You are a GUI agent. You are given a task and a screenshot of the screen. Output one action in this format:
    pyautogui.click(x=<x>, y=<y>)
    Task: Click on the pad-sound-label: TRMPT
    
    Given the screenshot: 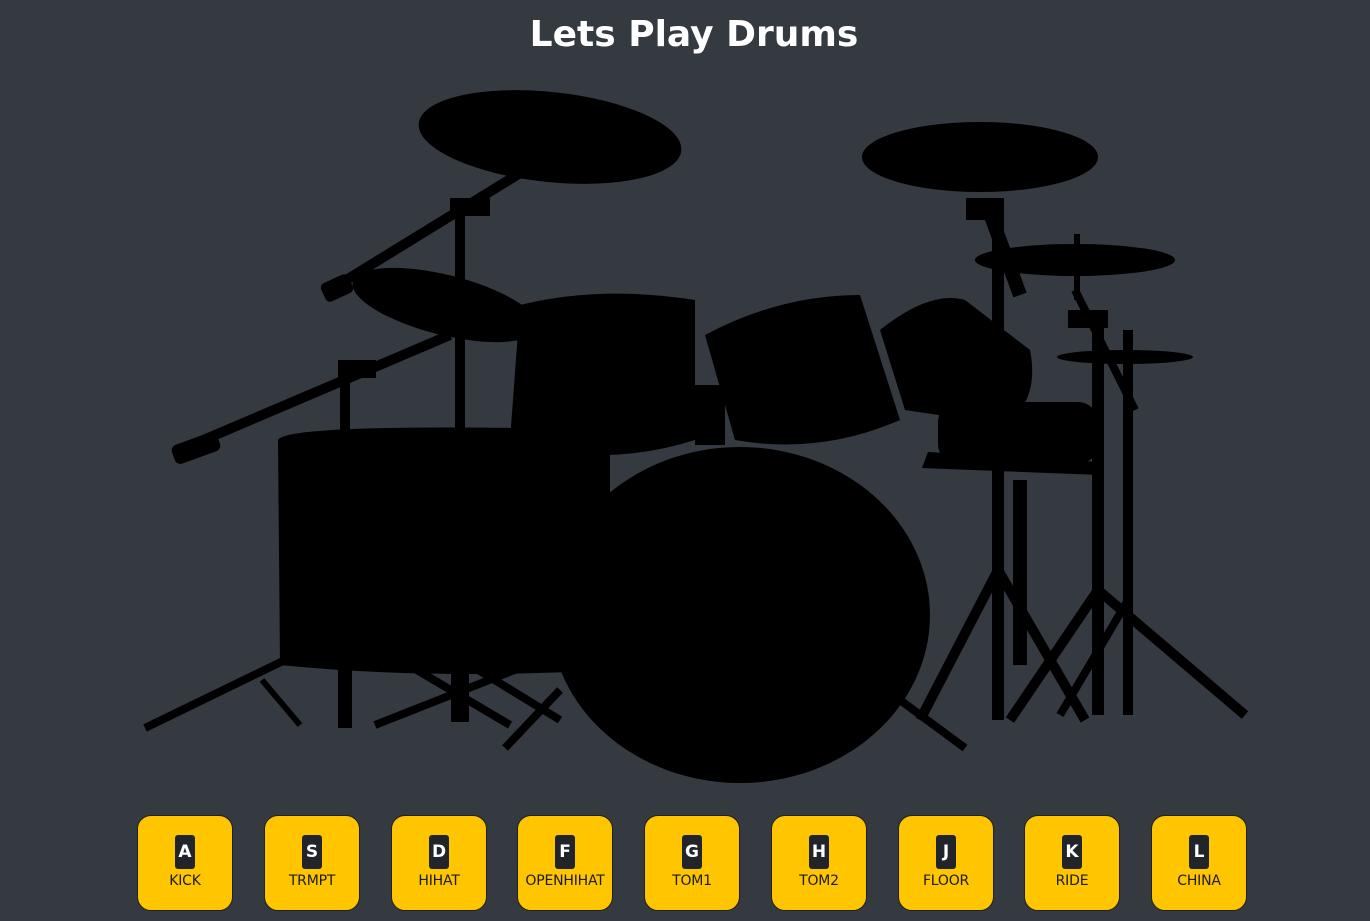 What is the action you would take?
    pyautogui.click(x=312, y=881)
    